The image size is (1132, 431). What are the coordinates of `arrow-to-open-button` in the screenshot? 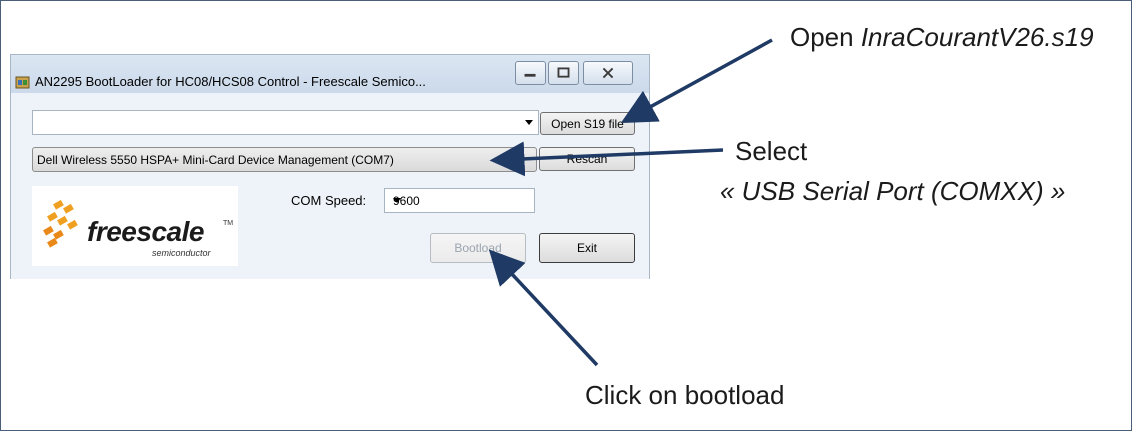 It's located at (696, 81).